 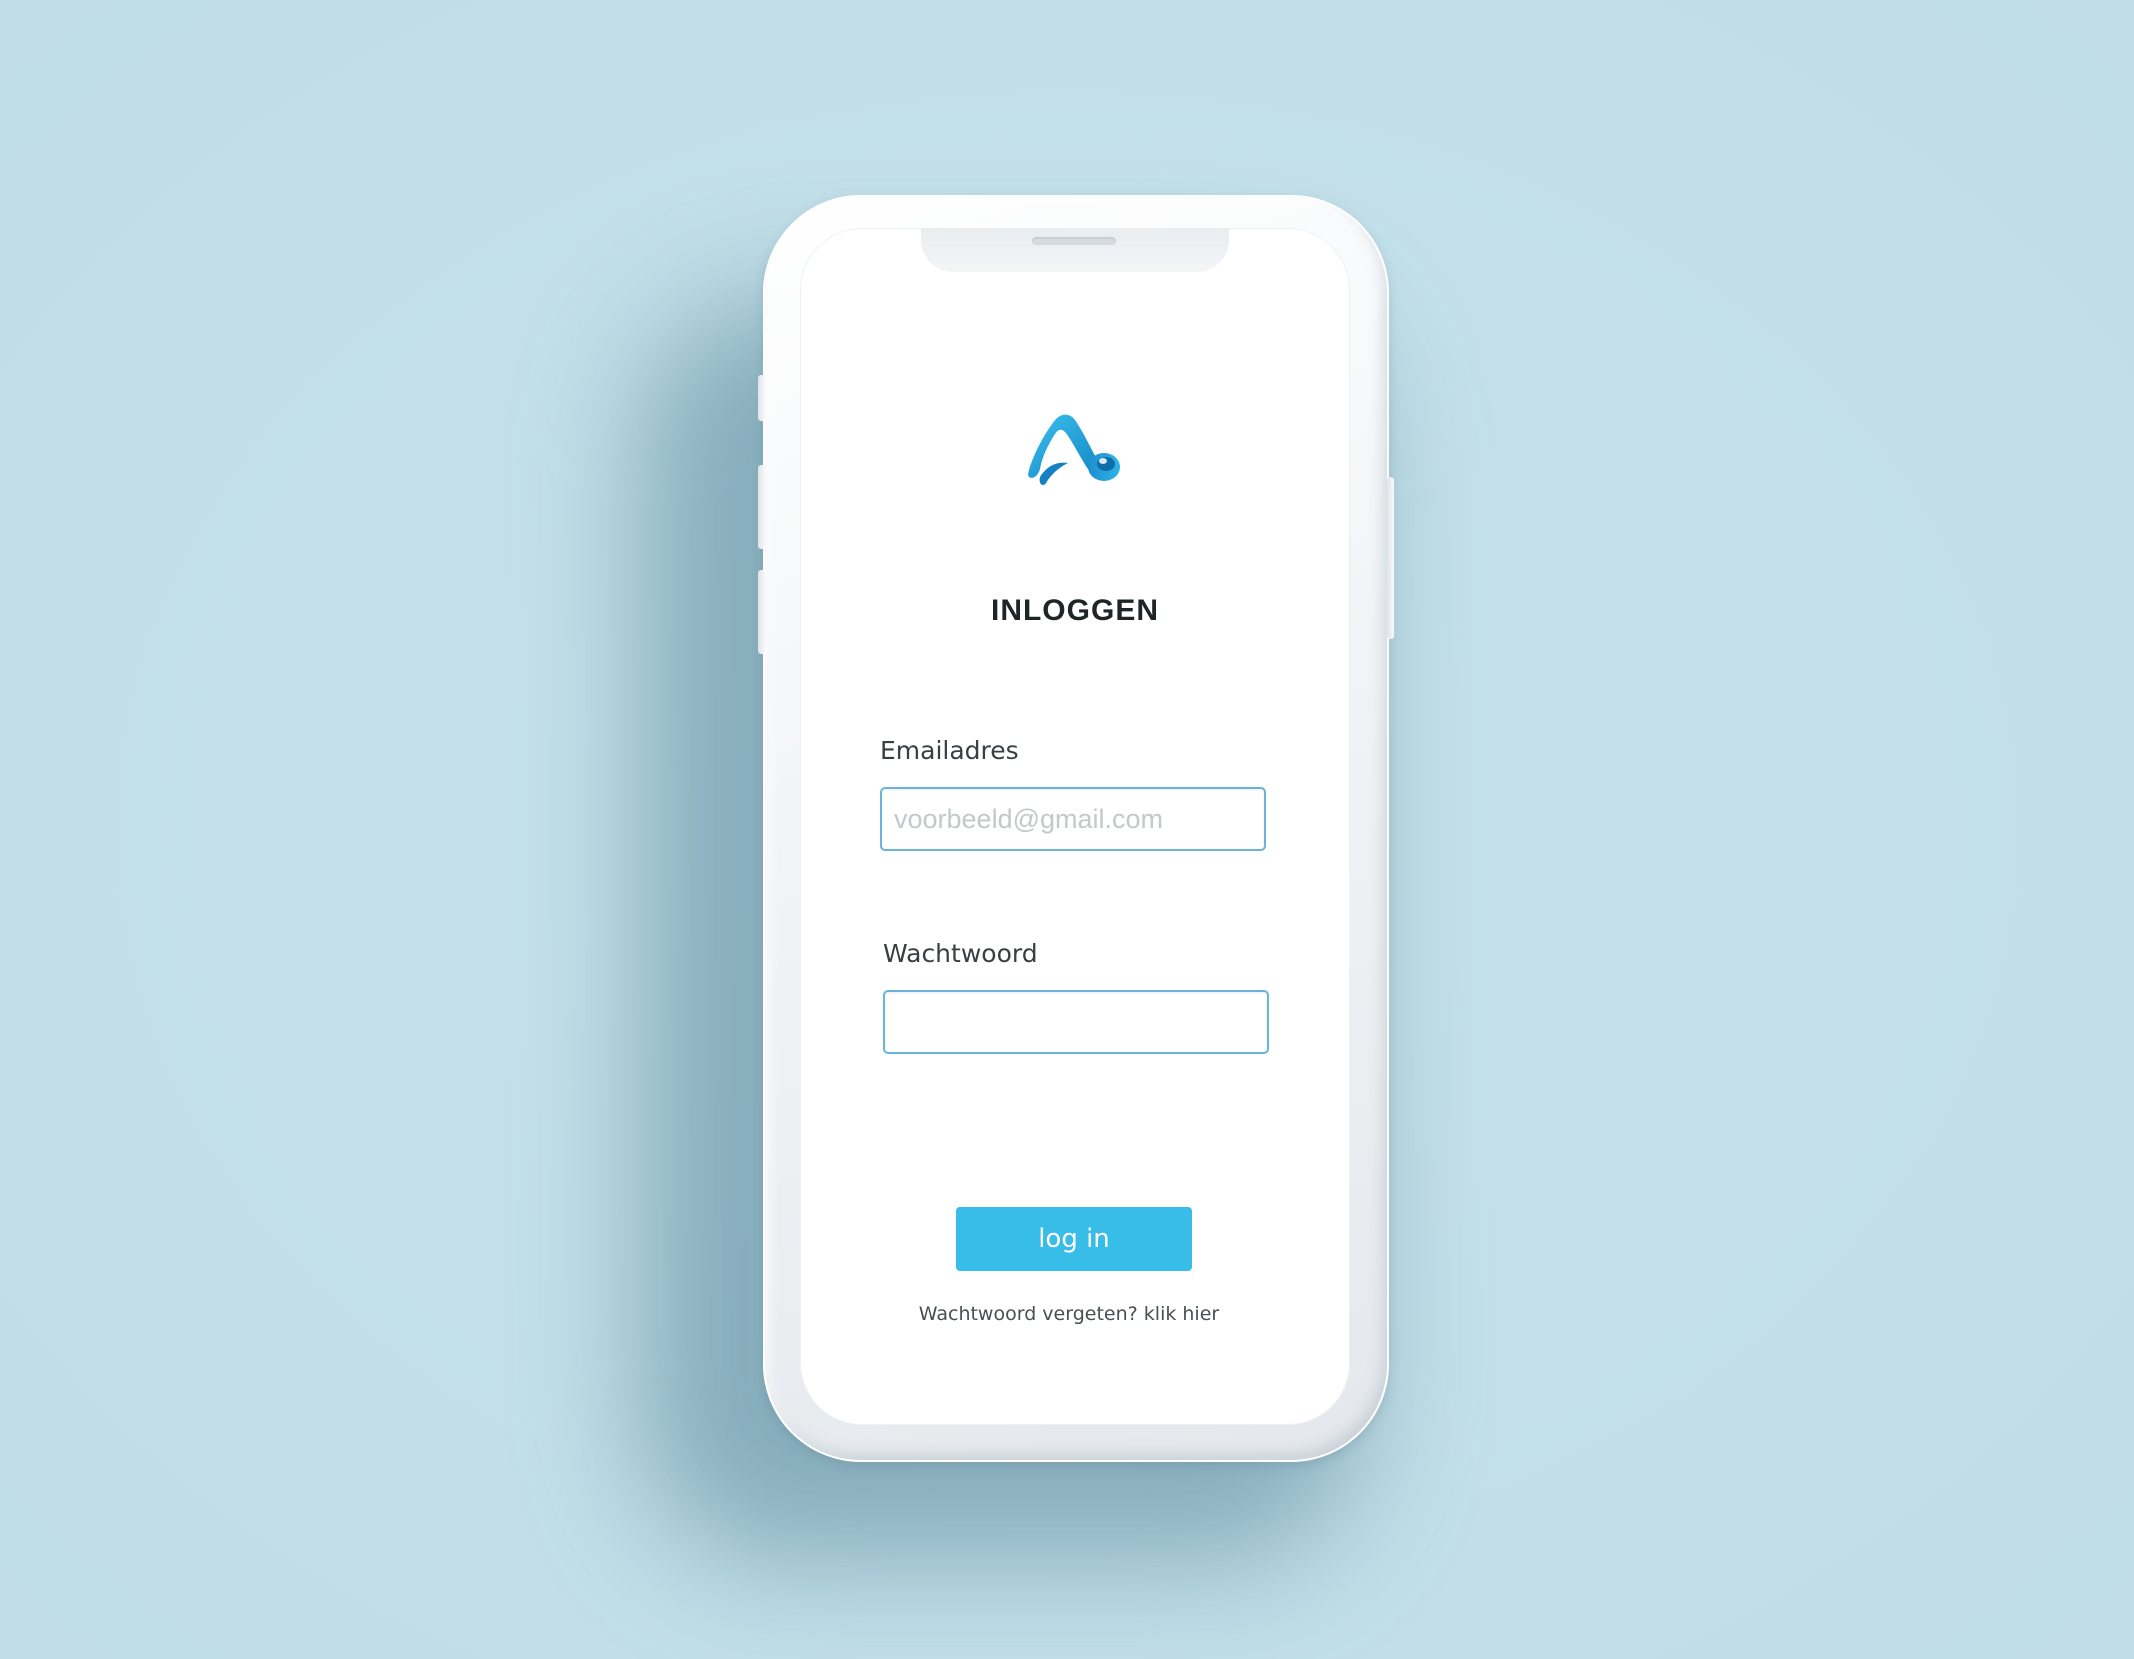 What do you see at coordinates (1075, 250) in the screenshot?
I see `notch` at bounding box center [1075, 250].